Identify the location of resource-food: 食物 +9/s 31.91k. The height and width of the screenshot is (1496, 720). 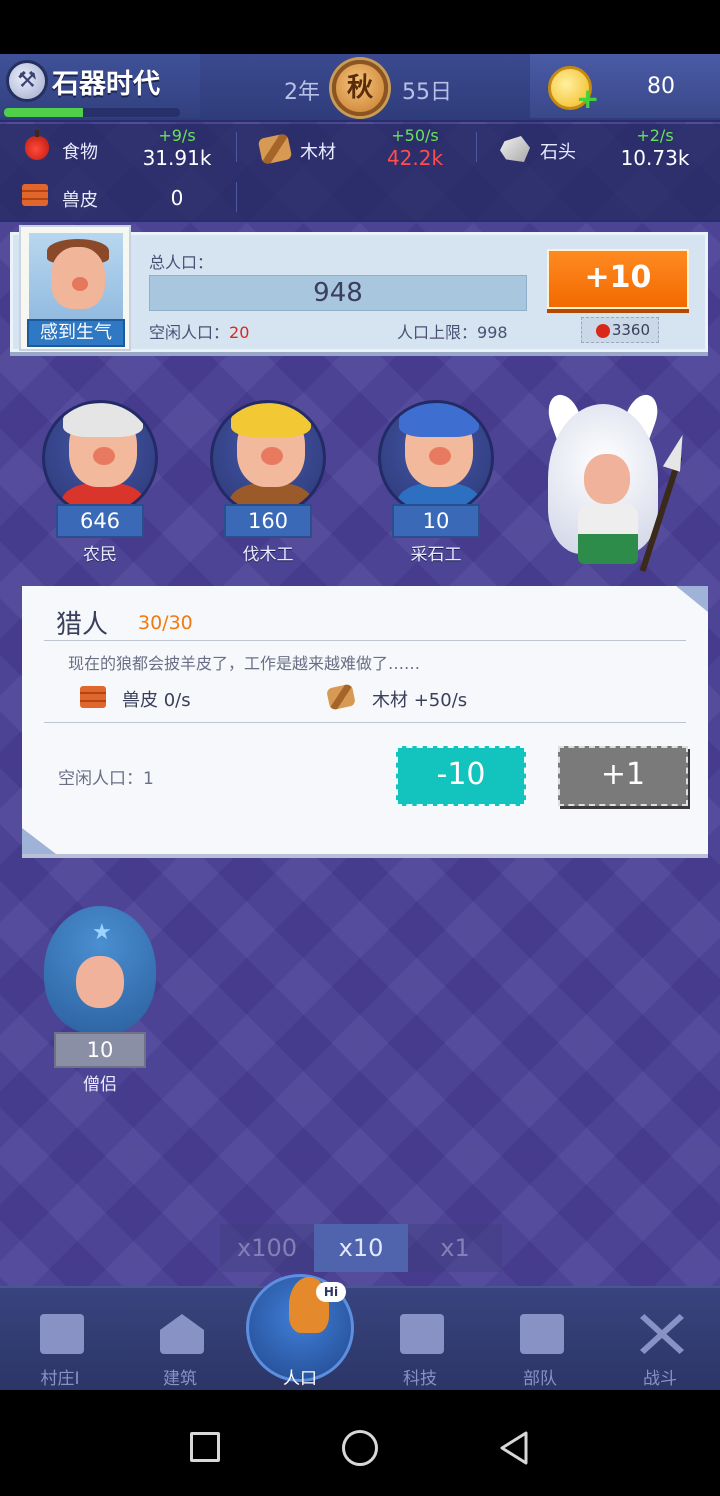
(122, 149).